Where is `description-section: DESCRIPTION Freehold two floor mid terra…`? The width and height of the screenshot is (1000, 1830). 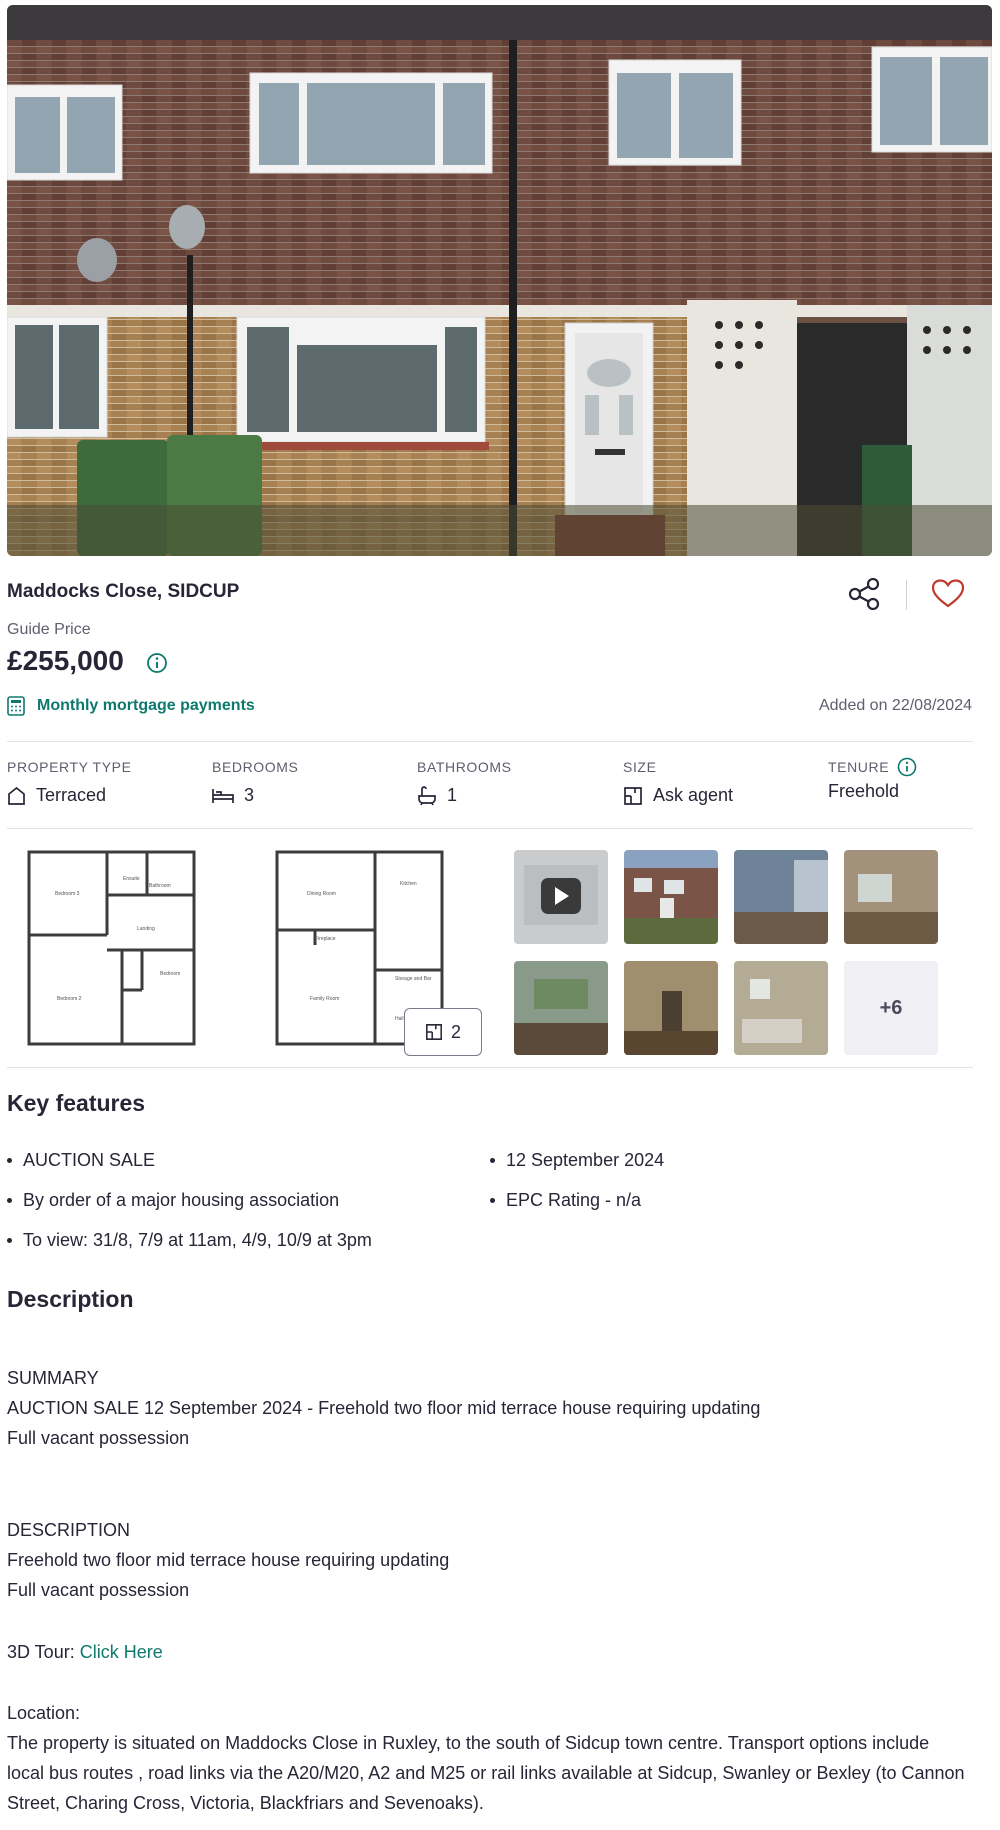
description-section: DESCRIPTION Freehold two floor mid terra… is located at coordinates (228, 1560).